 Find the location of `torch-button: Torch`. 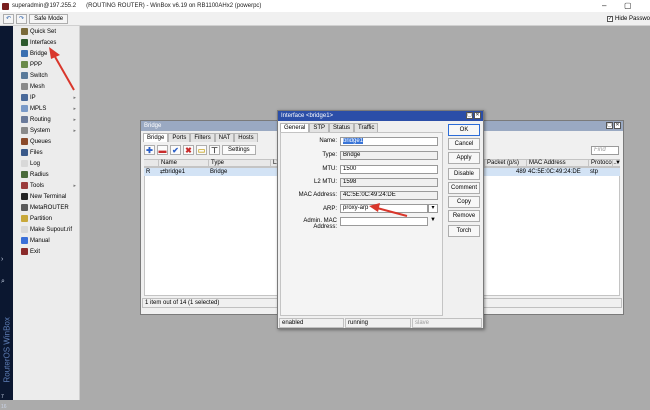

torch-button: Torch is located at coordinates (464, 231).